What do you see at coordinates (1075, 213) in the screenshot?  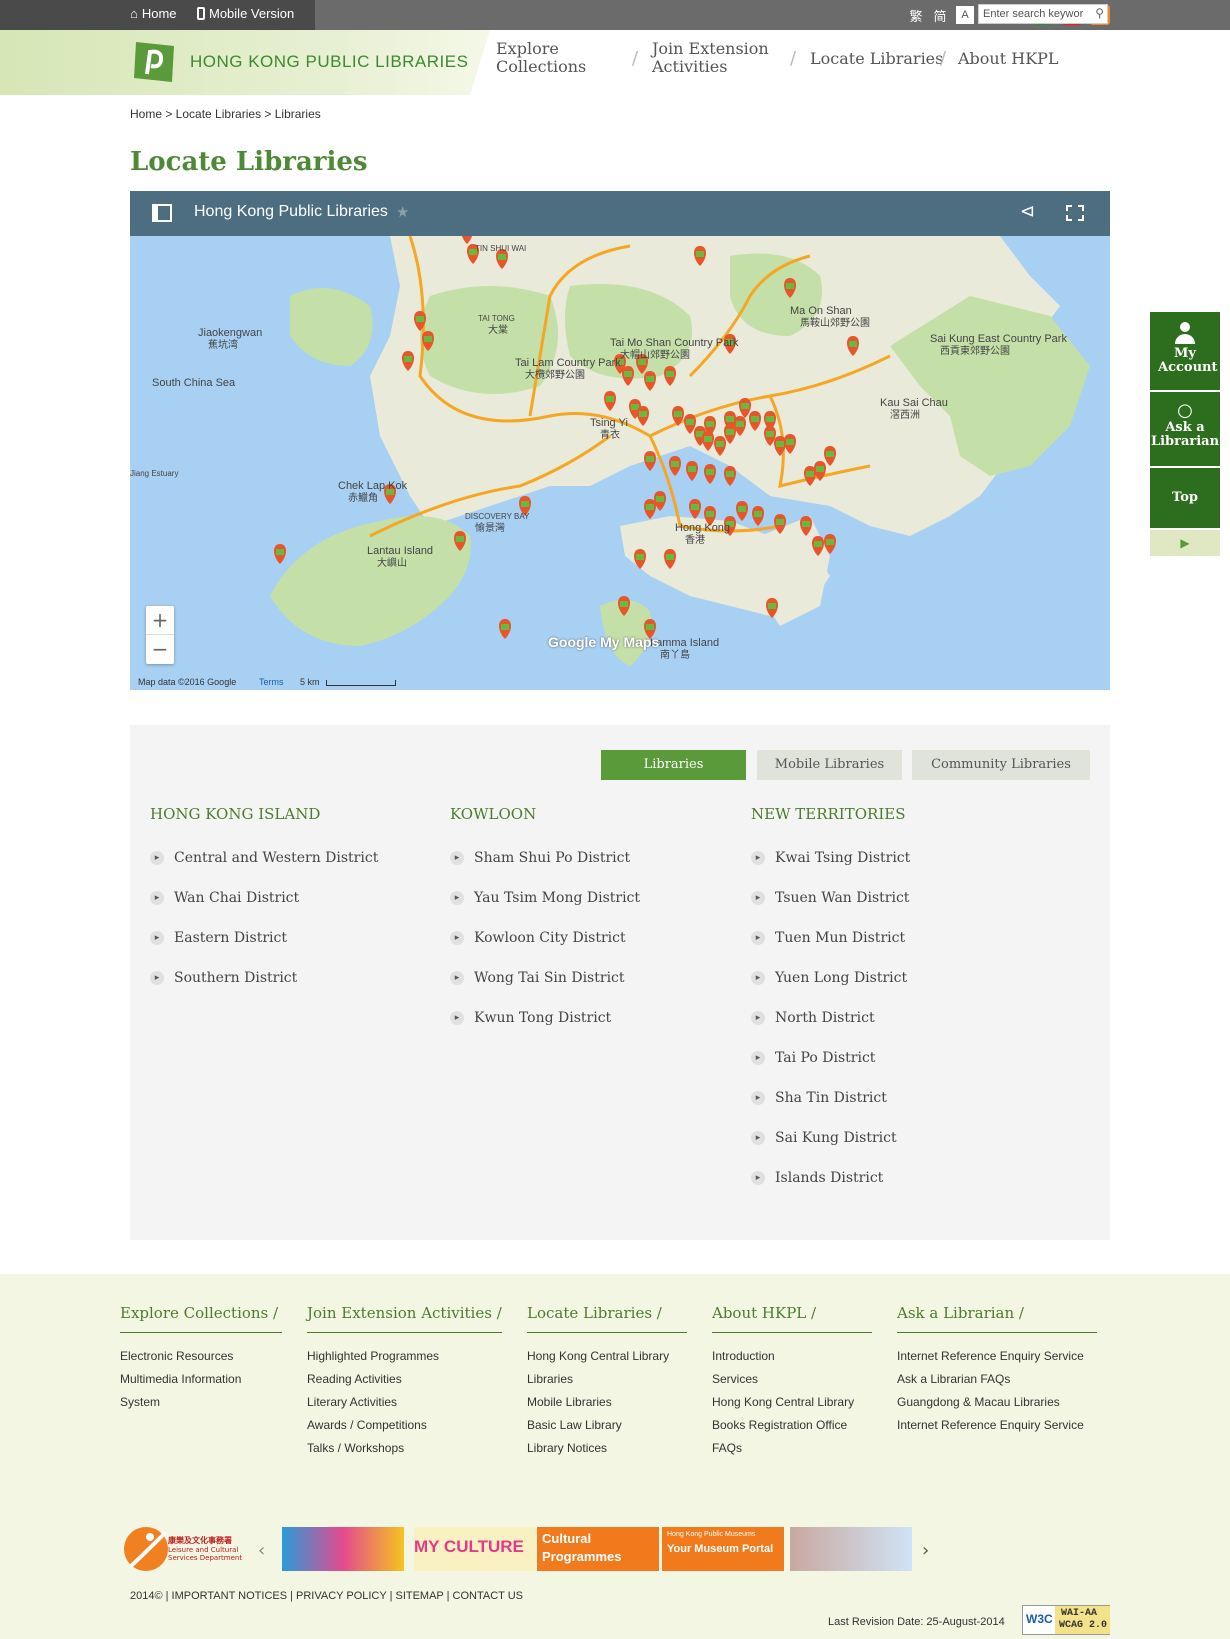 I see `fullscreen-icon` at bounding box center [1075, 213].